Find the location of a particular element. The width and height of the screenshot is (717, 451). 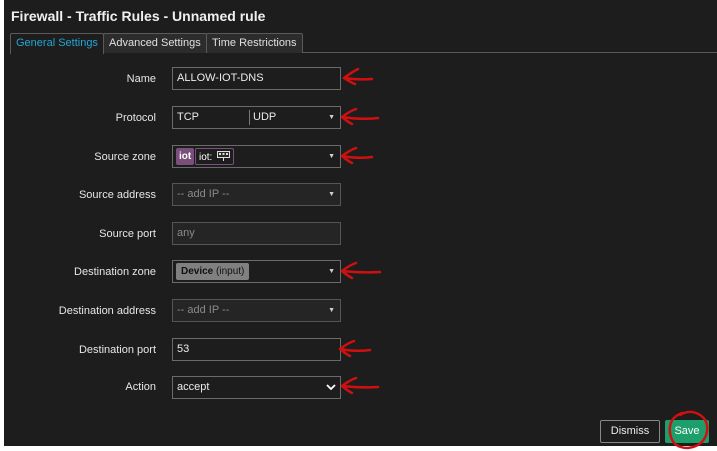

source-zone-select: iot iot: ▼ is located at coordinates (256, 156).